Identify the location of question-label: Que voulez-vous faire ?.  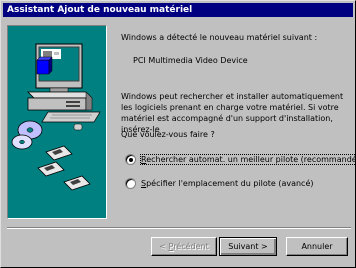
(168, 134).